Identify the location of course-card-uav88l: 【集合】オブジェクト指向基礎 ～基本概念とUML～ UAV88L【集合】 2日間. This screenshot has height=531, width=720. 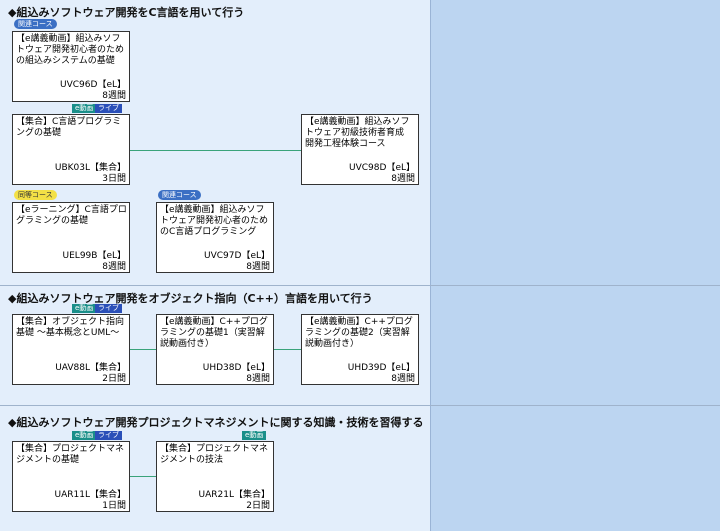
(71, 349).